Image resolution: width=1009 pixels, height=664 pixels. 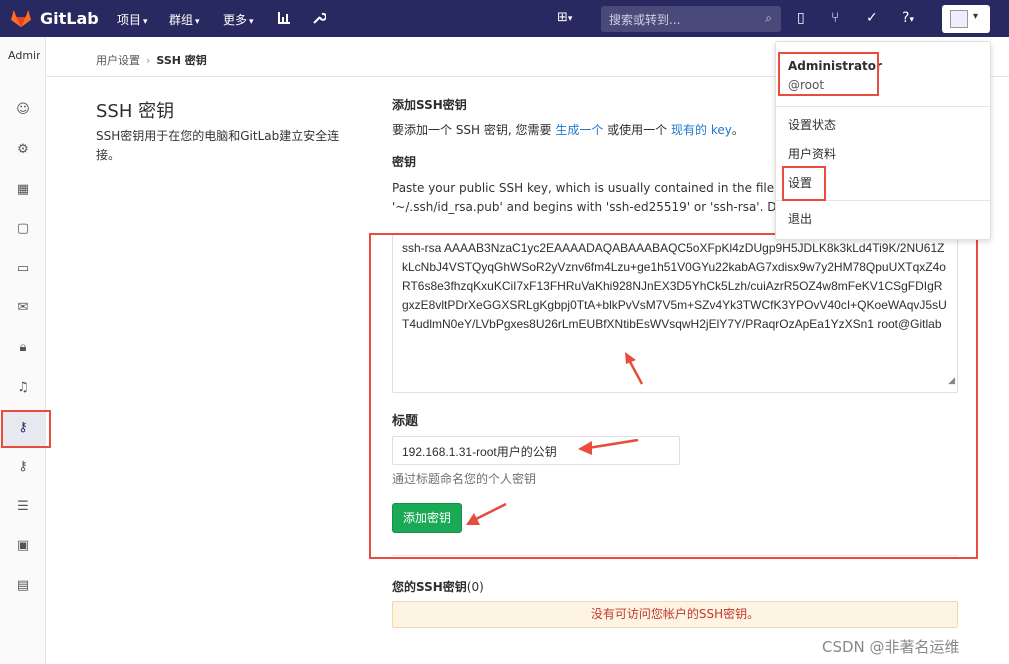 What do you see at coordinates (579, 130) in the screenshot?
I see `generate-key-link: 生成一个` at bounding box center [579, 130].